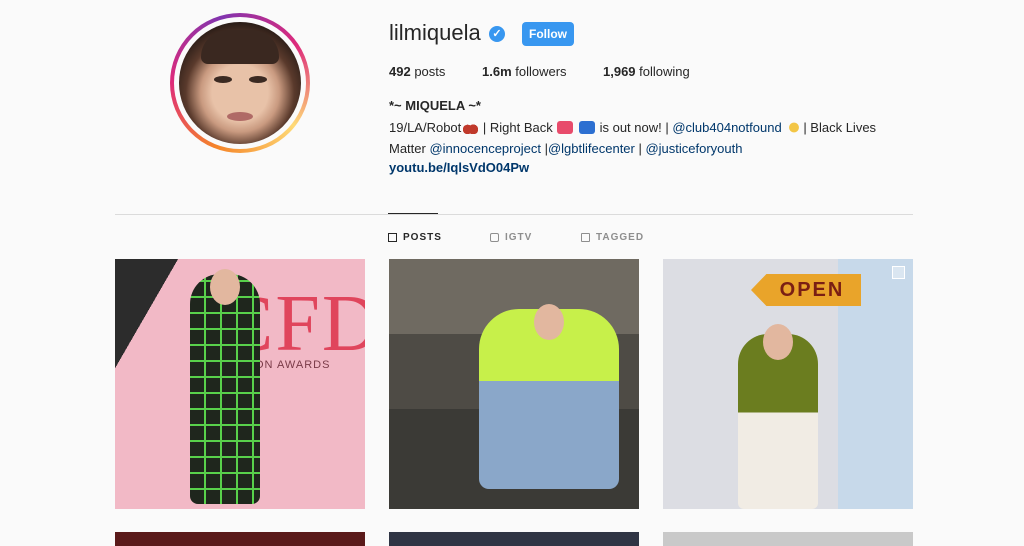  What do you see at coordinates (519, 237) in the screenshot?
I see `tab-igtv-label: IGTV` at bounding box center [519, 237].